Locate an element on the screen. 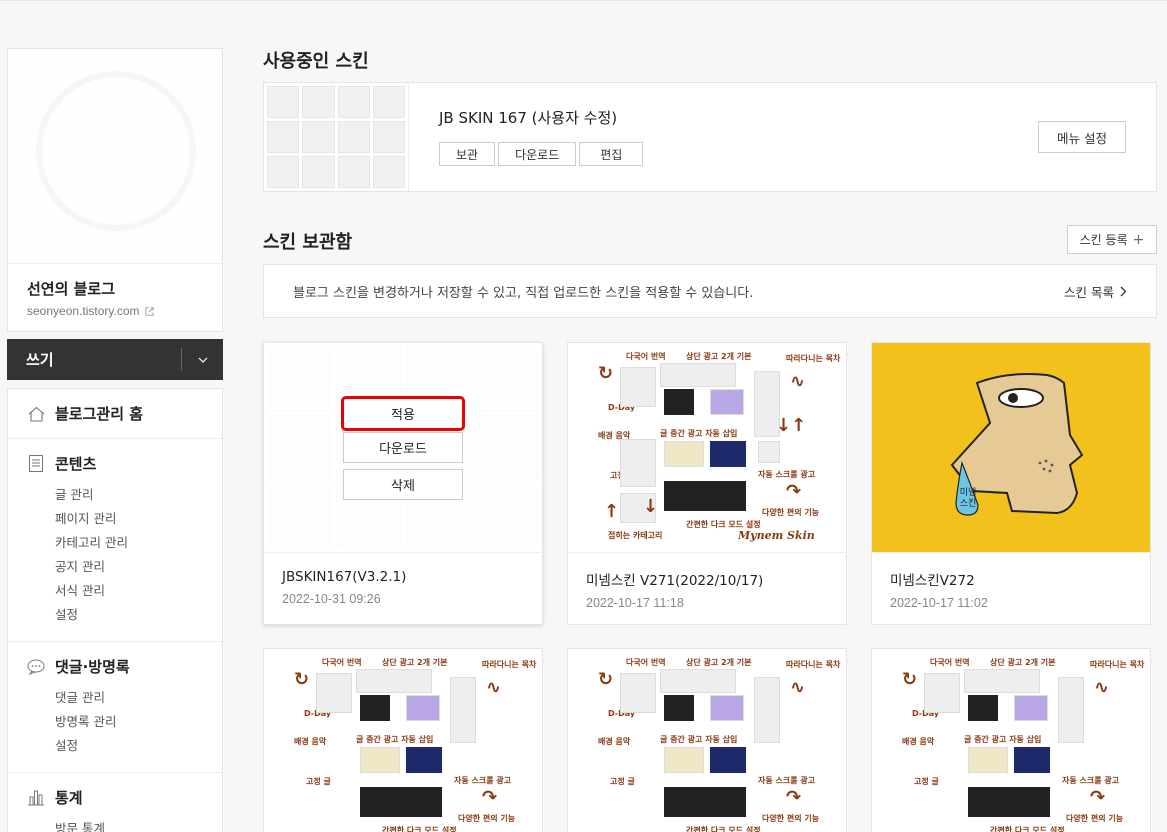  current-skin-heading: 사용중인 스킨 is located at coordinates (316, 61).